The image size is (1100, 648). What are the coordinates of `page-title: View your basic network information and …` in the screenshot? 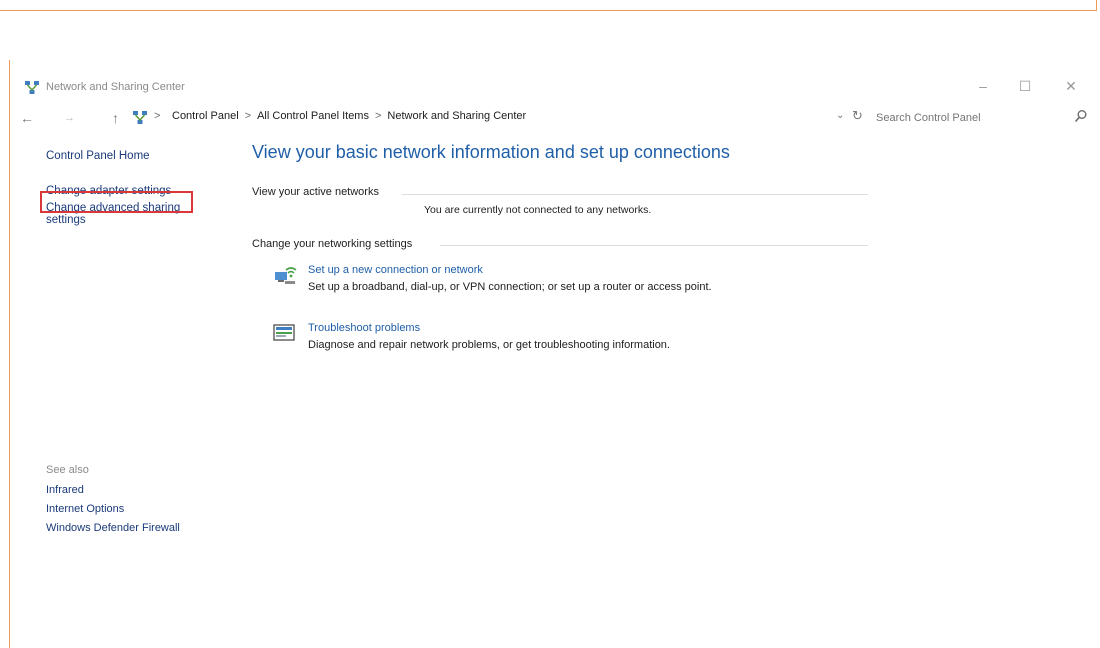 It's located at (491, 152).